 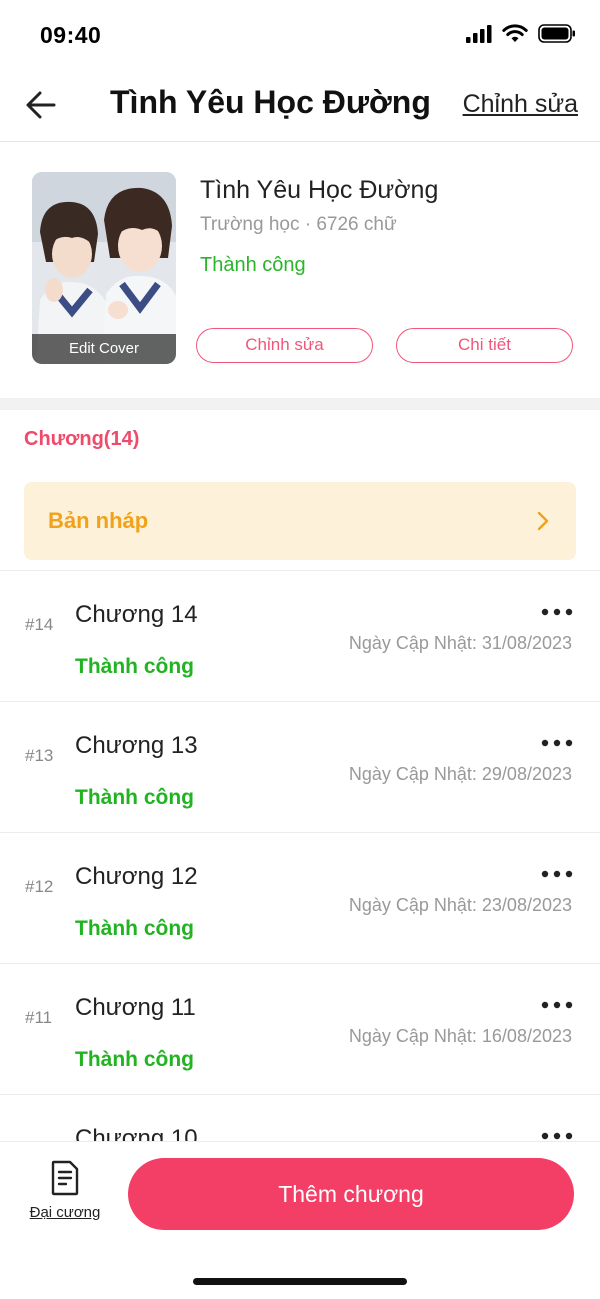 What do you see at coordinates (39, 624) in the screenshot?
I see `chapter-number: #14` at bounding box center [39, 624].